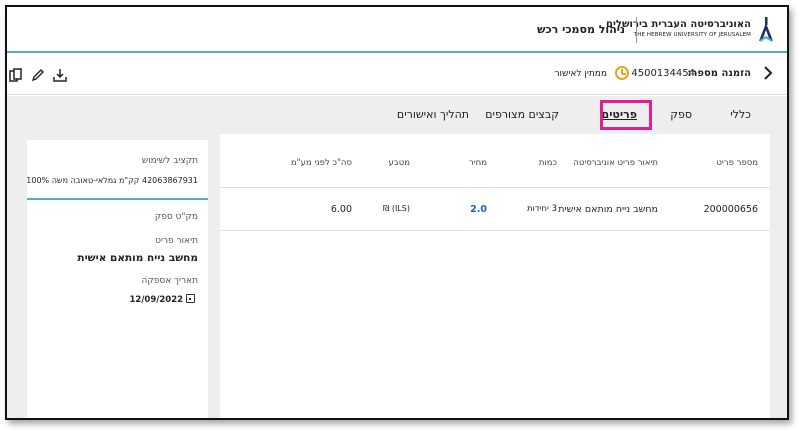 The height and width of the screenshot is (435, 800). I want to click on cell-description: מחשב נייח מותאם אישית, so click(608, 209).